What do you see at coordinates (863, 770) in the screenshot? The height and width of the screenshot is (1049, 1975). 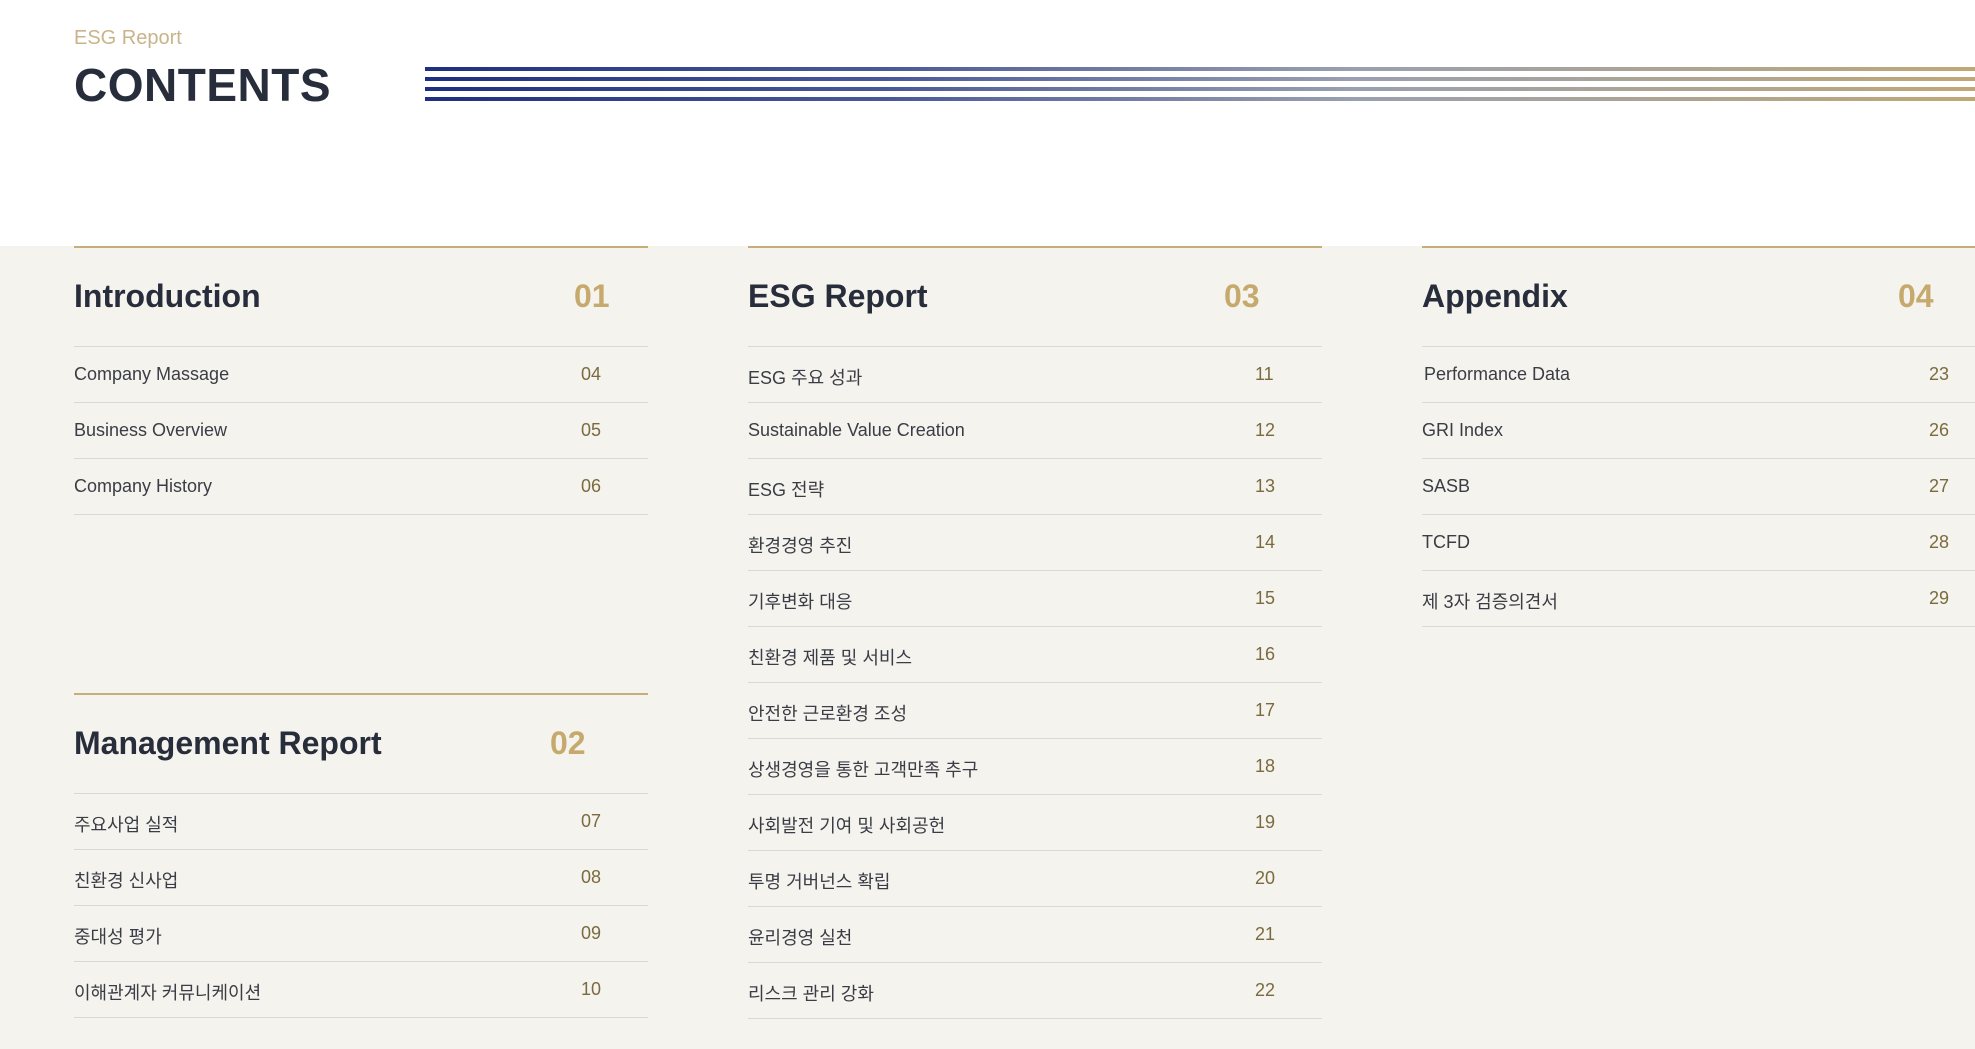 I see `toc-item-label: 상생경영을 통한 고객만족 추구` at bounding box center [863, 770].